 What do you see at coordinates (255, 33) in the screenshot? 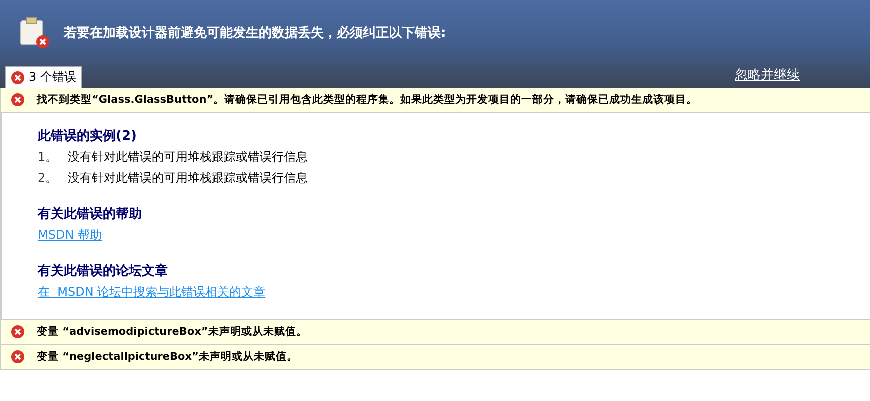
I see `header-title: 若要在加载设计器前避免可能发生的数据丢失，必须纠正以下错误:` at bounding box center [255, 33].